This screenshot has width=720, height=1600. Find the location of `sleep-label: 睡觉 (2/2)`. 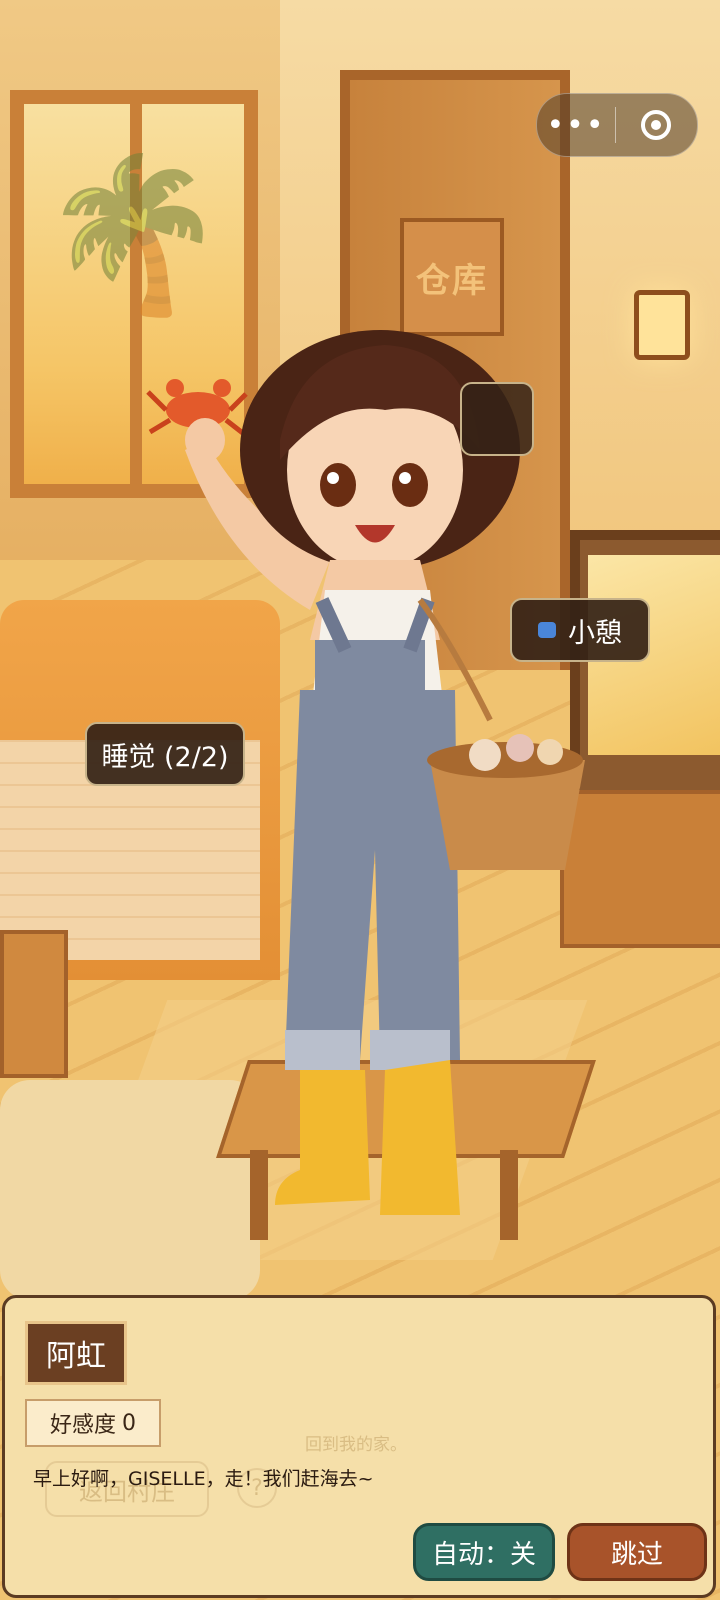

sleep-label: 睡觉 (2/2) is located at coordinates (165, 757).